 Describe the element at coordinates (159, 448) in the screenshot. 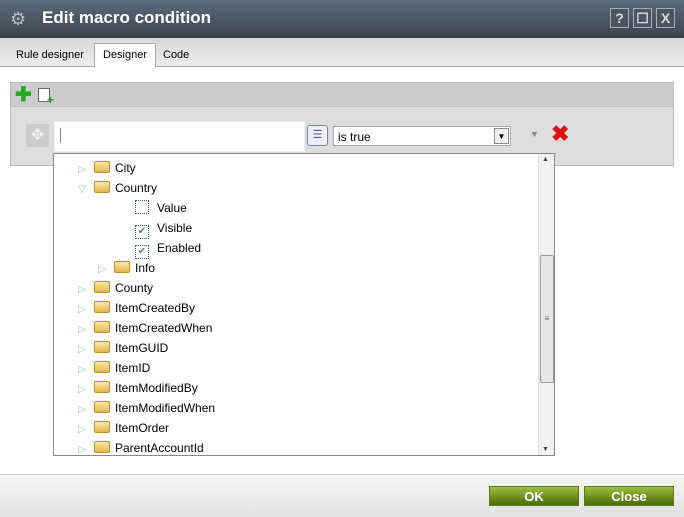

I see `tree-item-label: ParentAccountId` at that location.